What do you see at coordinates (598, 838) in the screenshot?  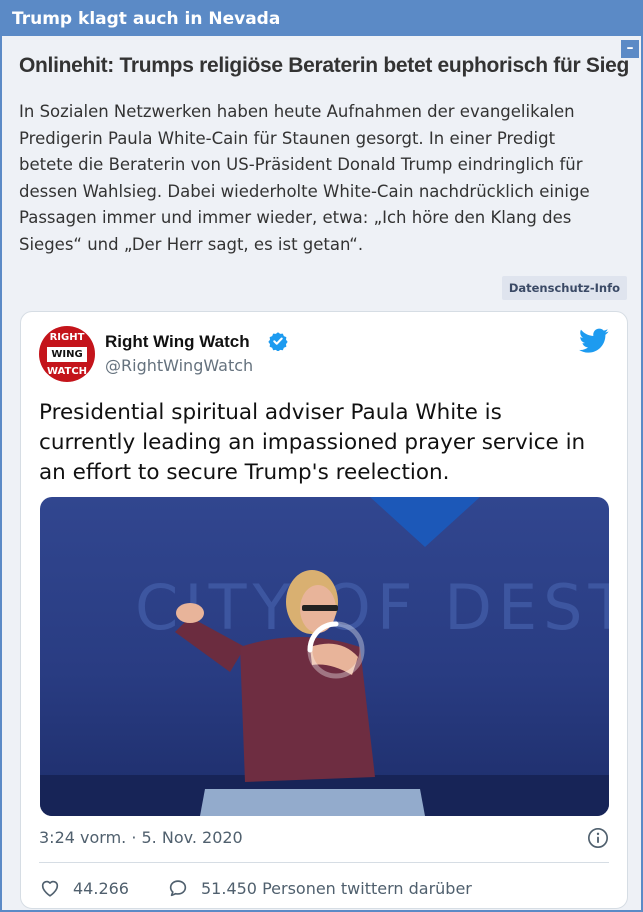 I see `info-icon` at bounding box center [598, 838].